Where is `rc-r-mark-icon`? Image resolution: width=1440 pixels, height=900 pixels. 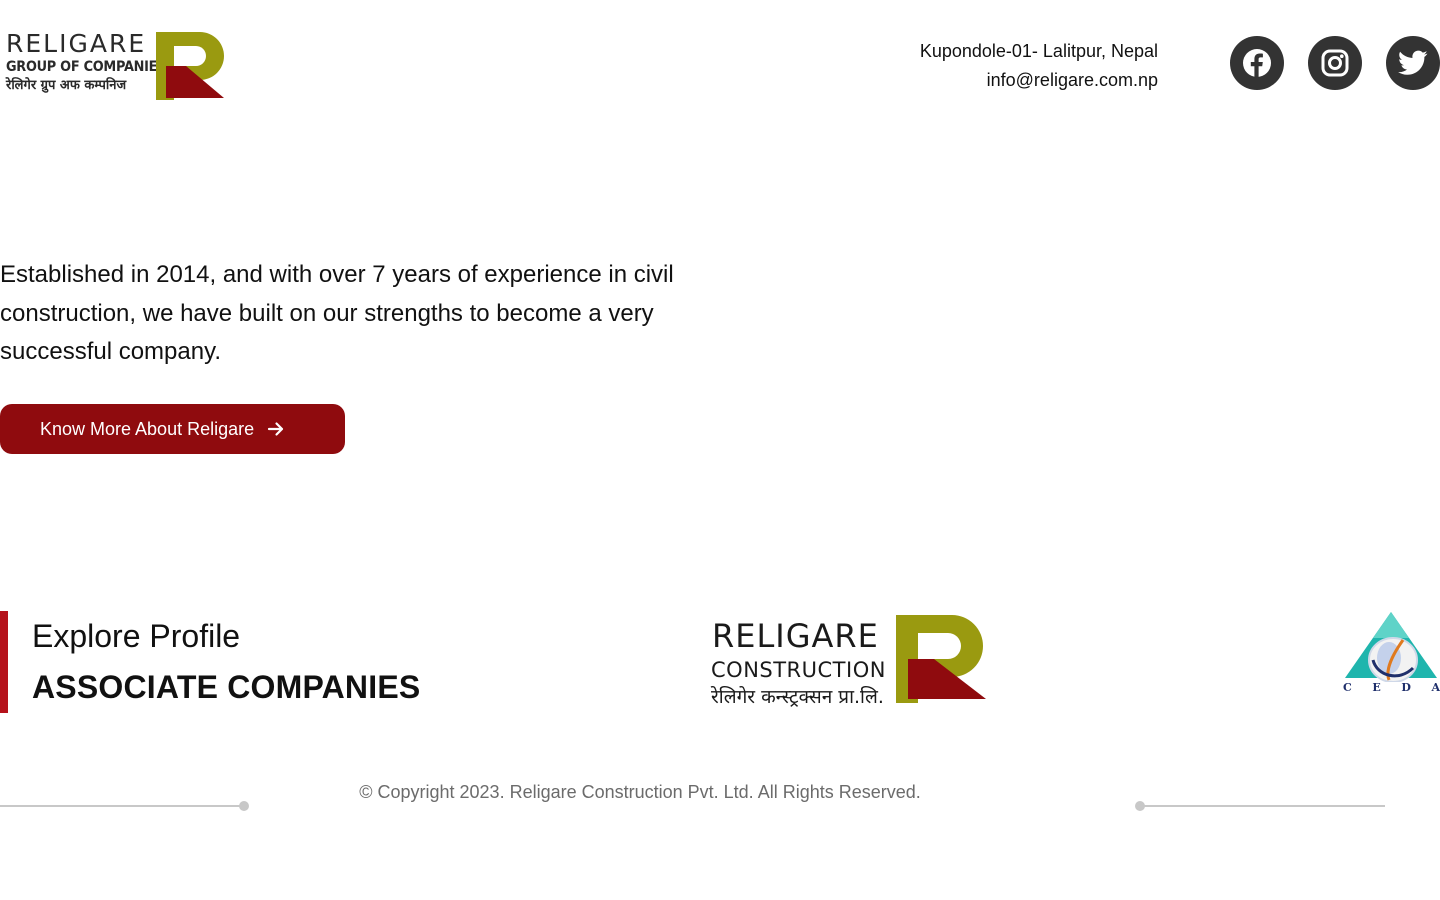 rc-r-mark-icon is located at coordinates (941, 659).